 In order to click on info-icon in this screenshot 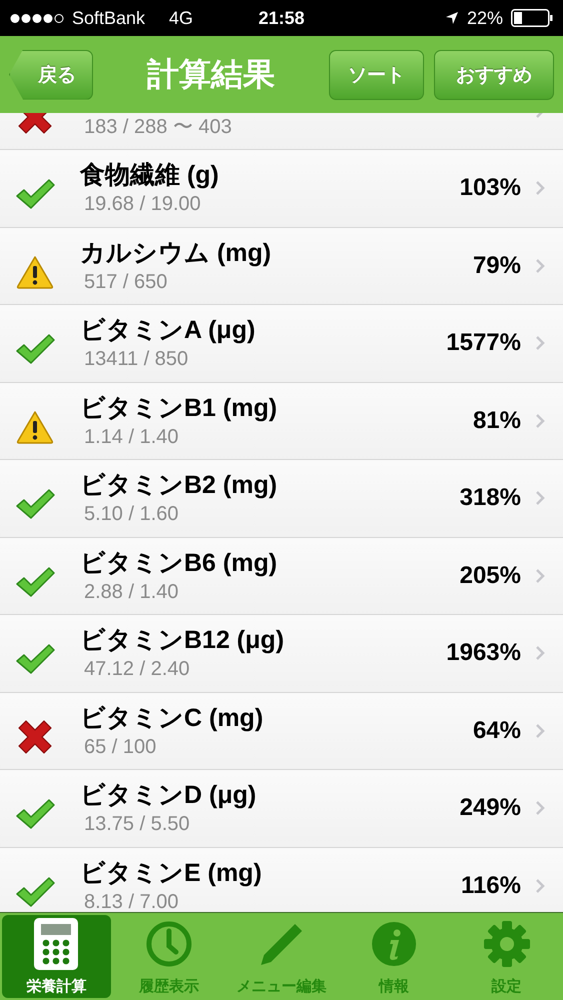, I will do `click(394, 944)`.